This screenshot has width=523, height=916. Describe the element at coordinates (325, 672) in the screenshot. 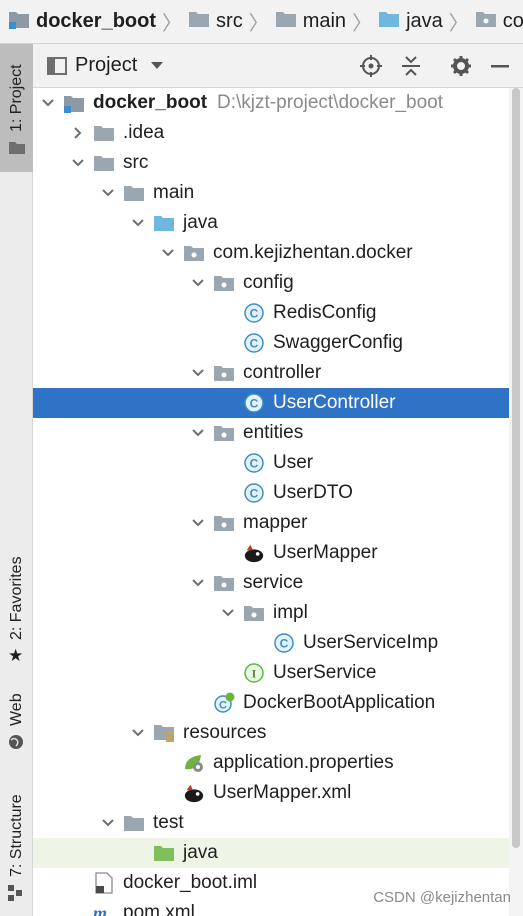

I see `tree-item-name: UserService` at that location.